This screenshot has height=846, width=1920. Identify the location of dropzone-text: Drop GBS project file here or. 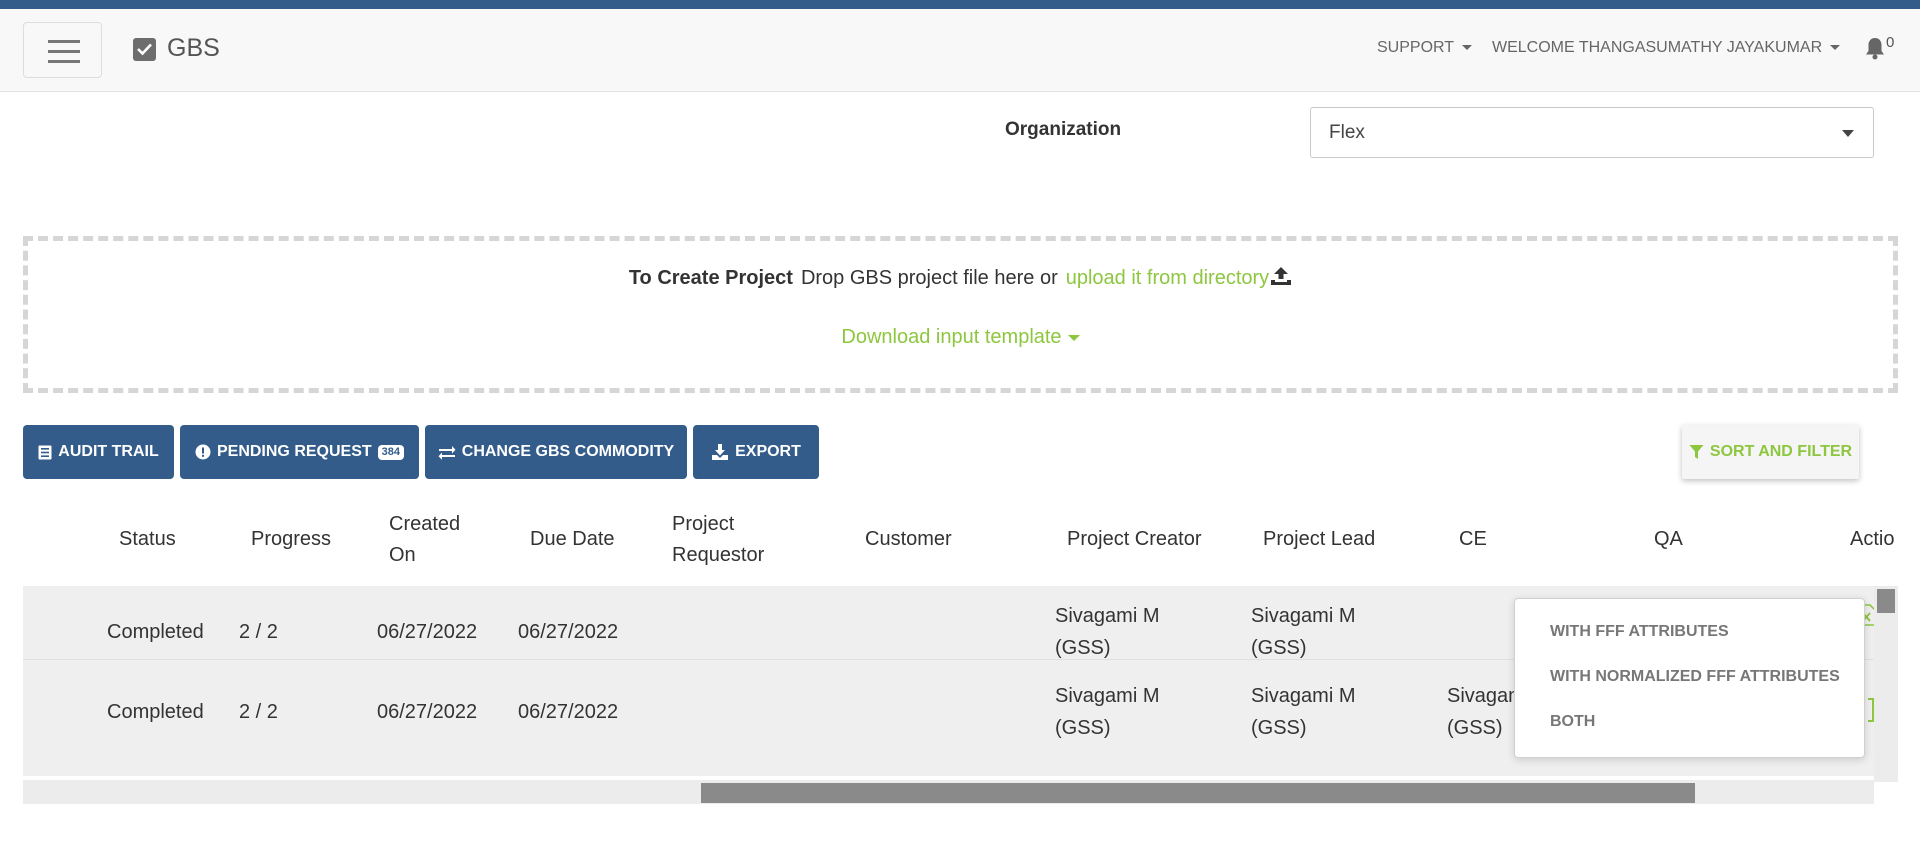
(929, 278).